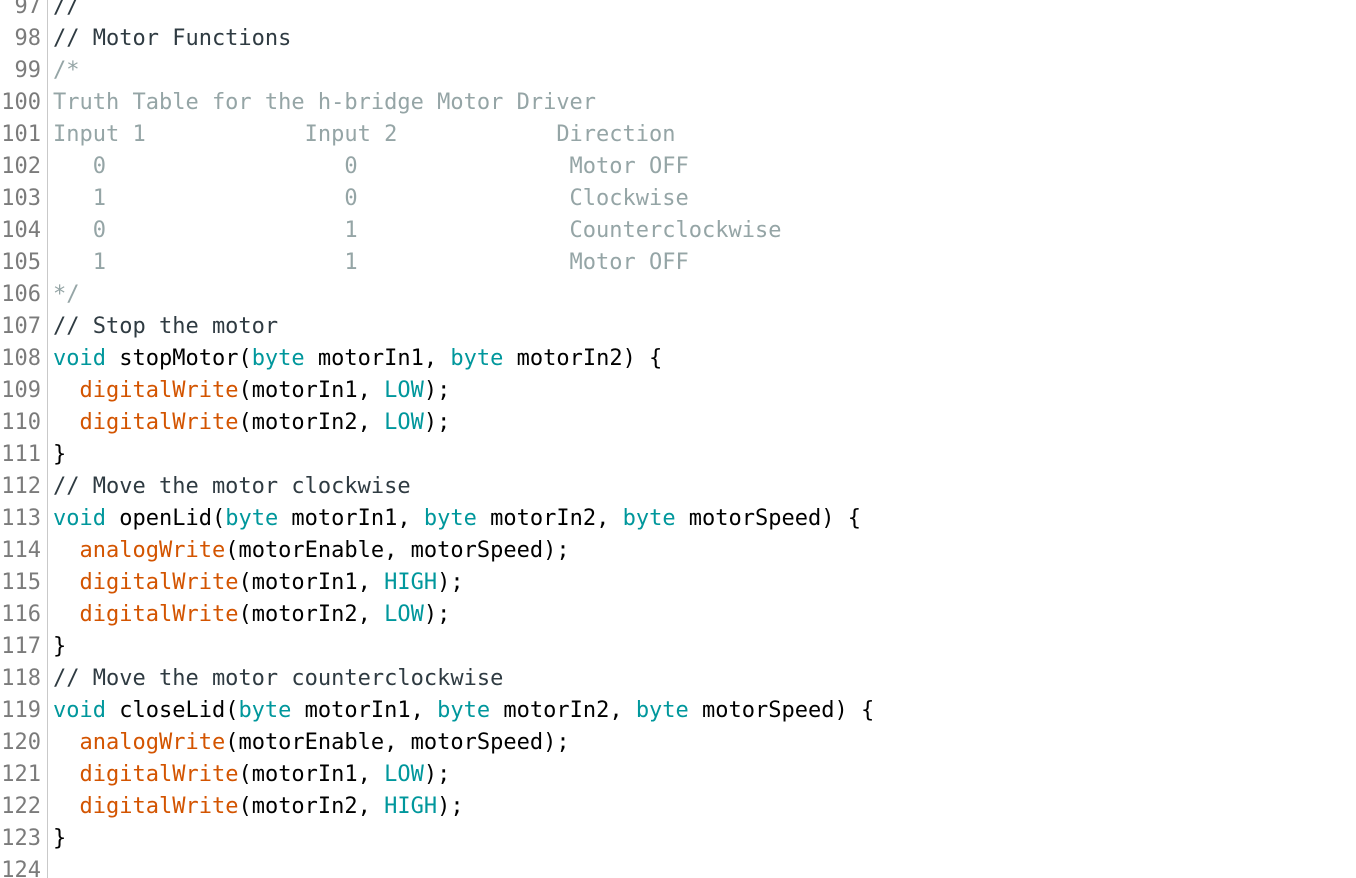 The width and height of the screenshot is (1356, 878). I want to click on token-blockcomment: 1 1 Motor OFF, so click(371, 262).